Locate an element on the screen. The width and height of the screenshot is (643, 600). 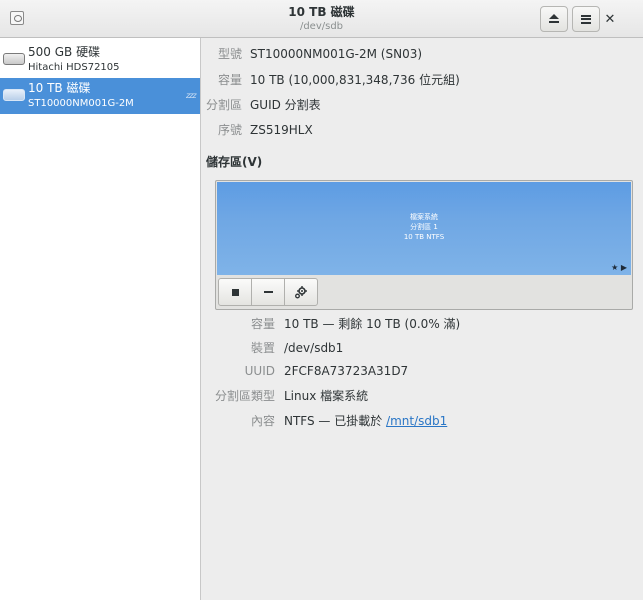
partition-options-button is located at coordinates (301, 292).